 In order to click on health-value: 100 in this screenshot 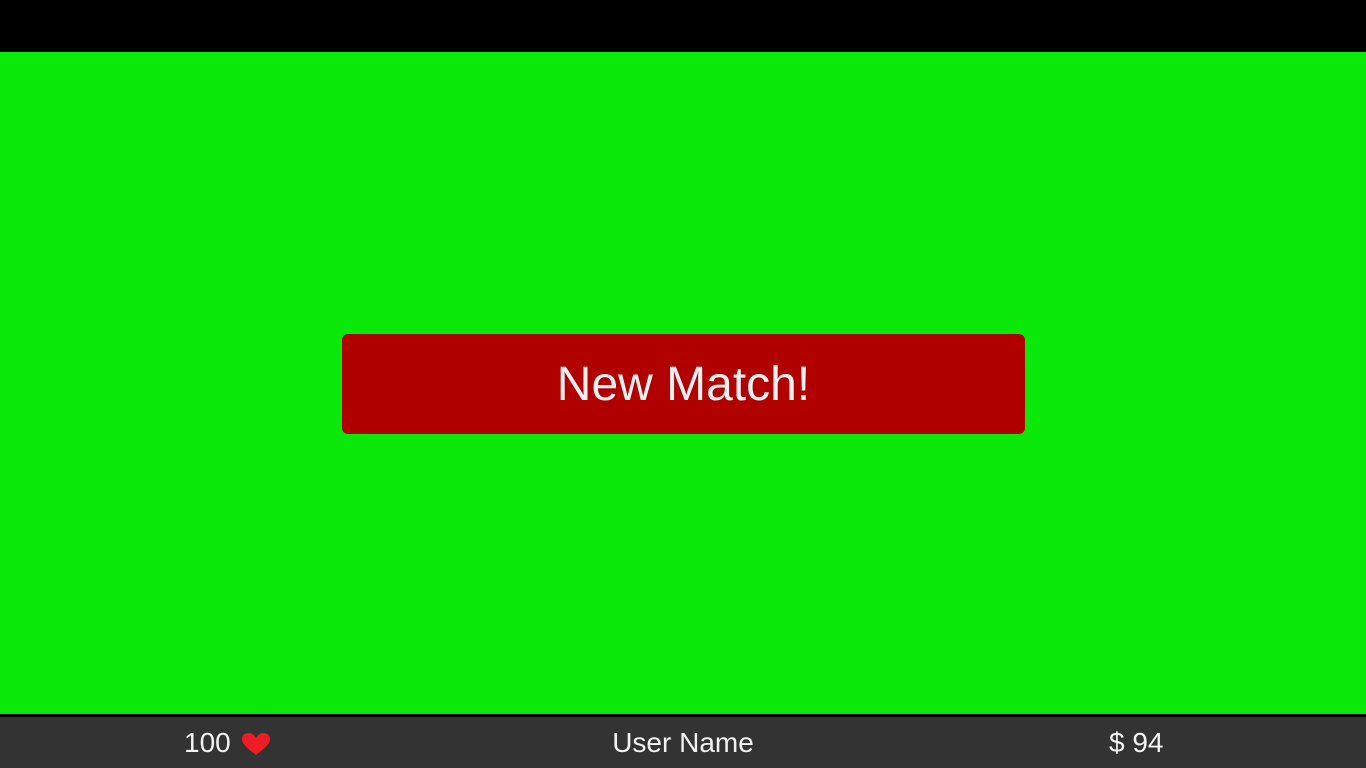, I will do `click(207, 742)`.